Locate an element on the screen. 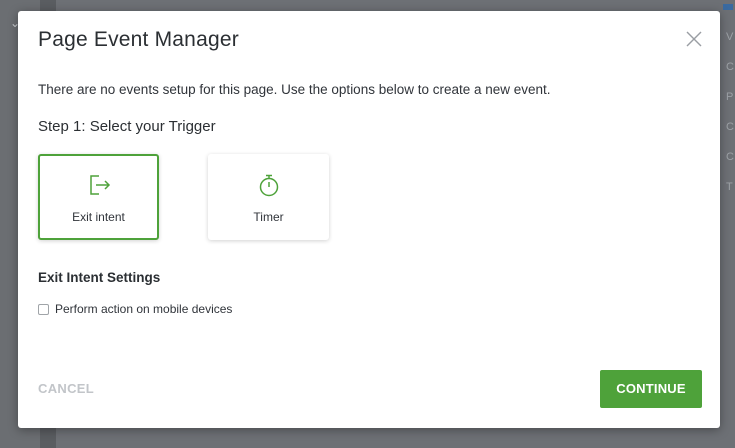 Image resolution: width=735 pixels, height=448 pixels. background-side-letter: T is located at coordinates (729, 187).